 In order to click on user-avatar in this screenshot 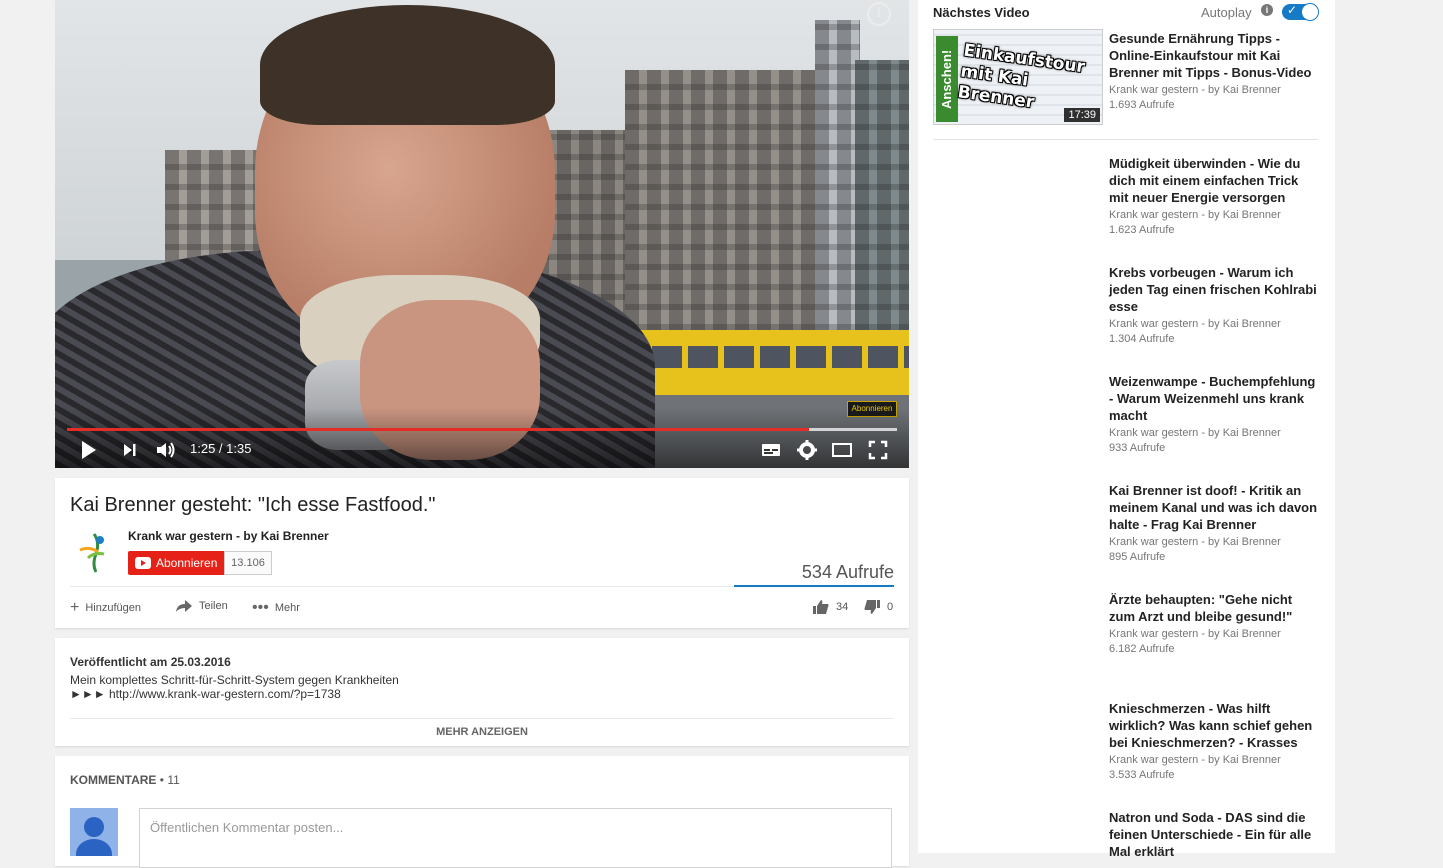, I will do `click(94, 832)`.